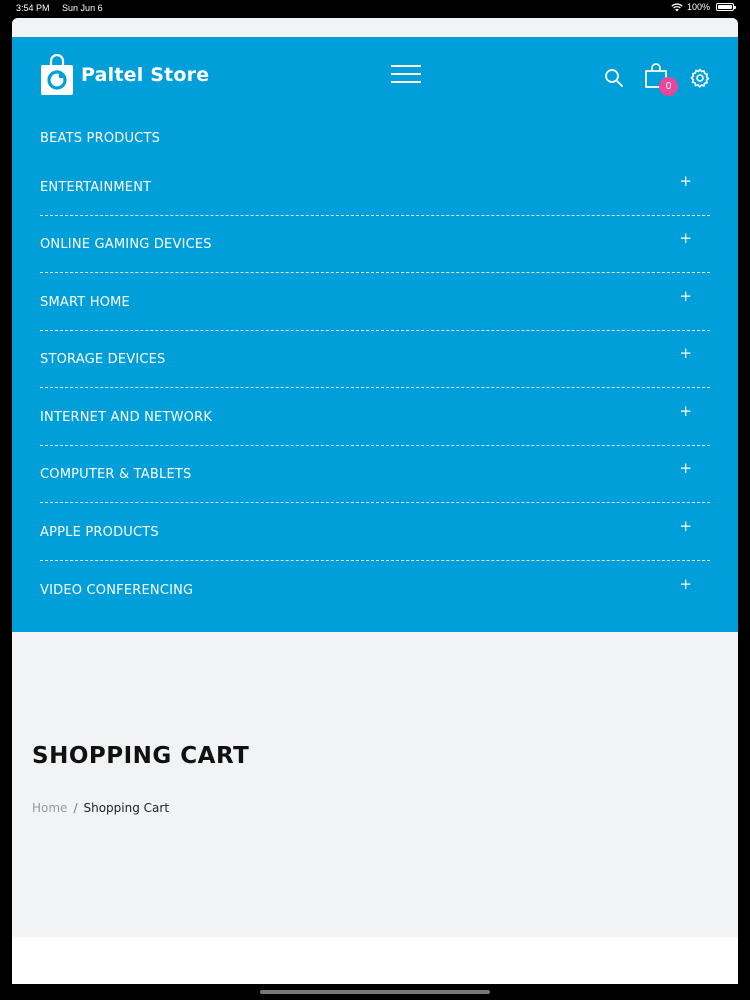 The height and width of the screenshot is (1000, 750). Describe the element at coordinates (698, 7) in the screenshot. I see `battery-percent: 100%` at that location.